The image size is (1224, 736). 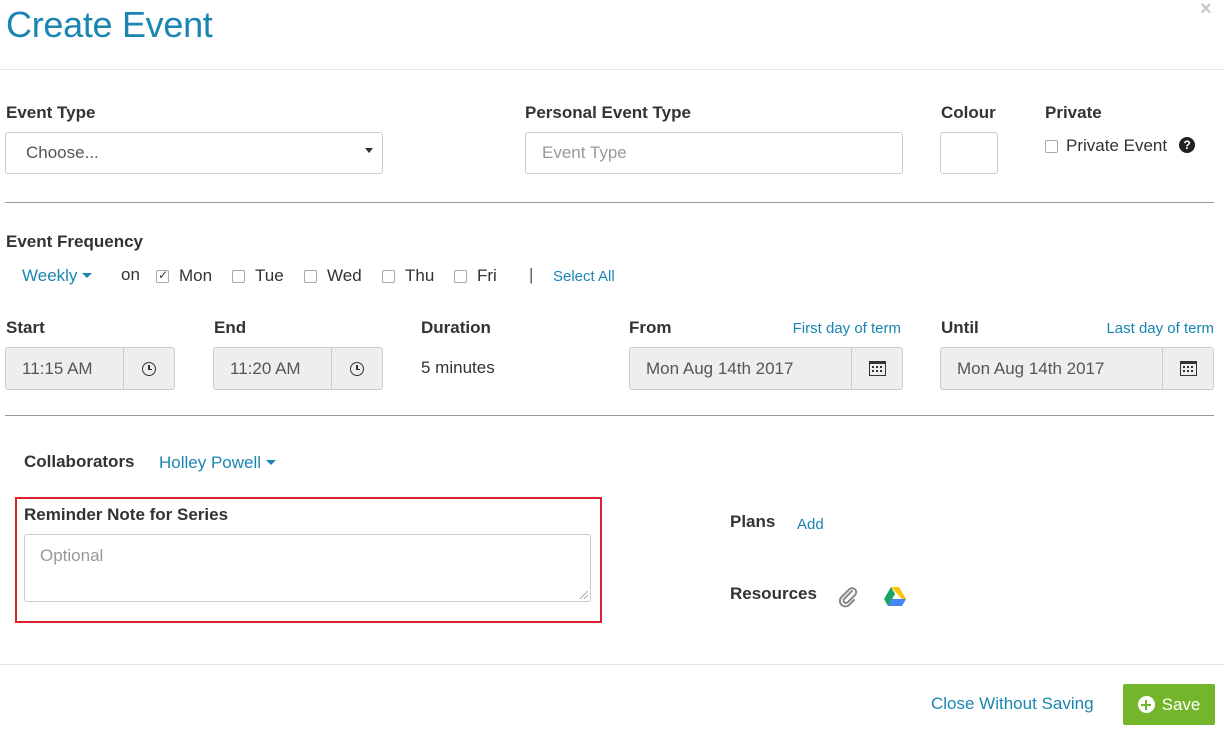 I want to click on paperclip-icon, so click(x=848, y=599).